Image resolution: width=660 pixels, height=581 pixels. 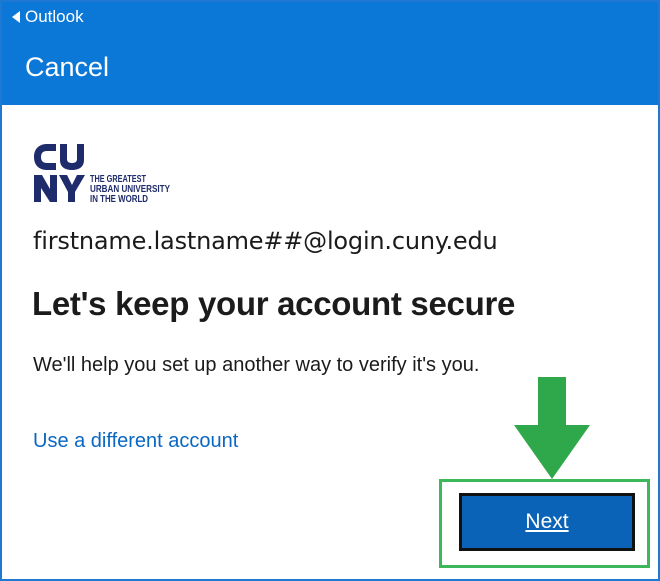 I want to click on back-to-outlook-link: Outlook, so click(x=48, y=17).